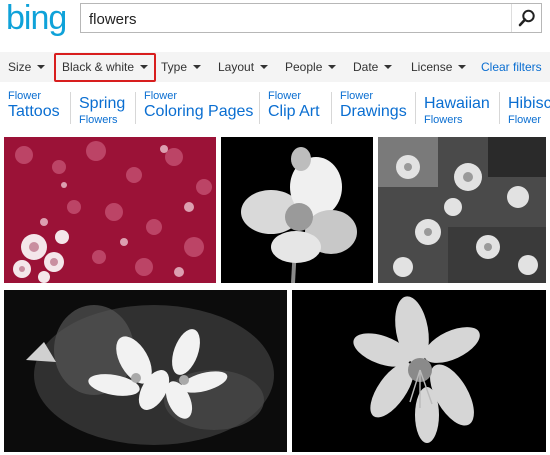 This screenshot has width=550, height=455. Describe the element at coordinates (294, 111) in the screenshot. I see `related-line-big: Clip Art` at that location.